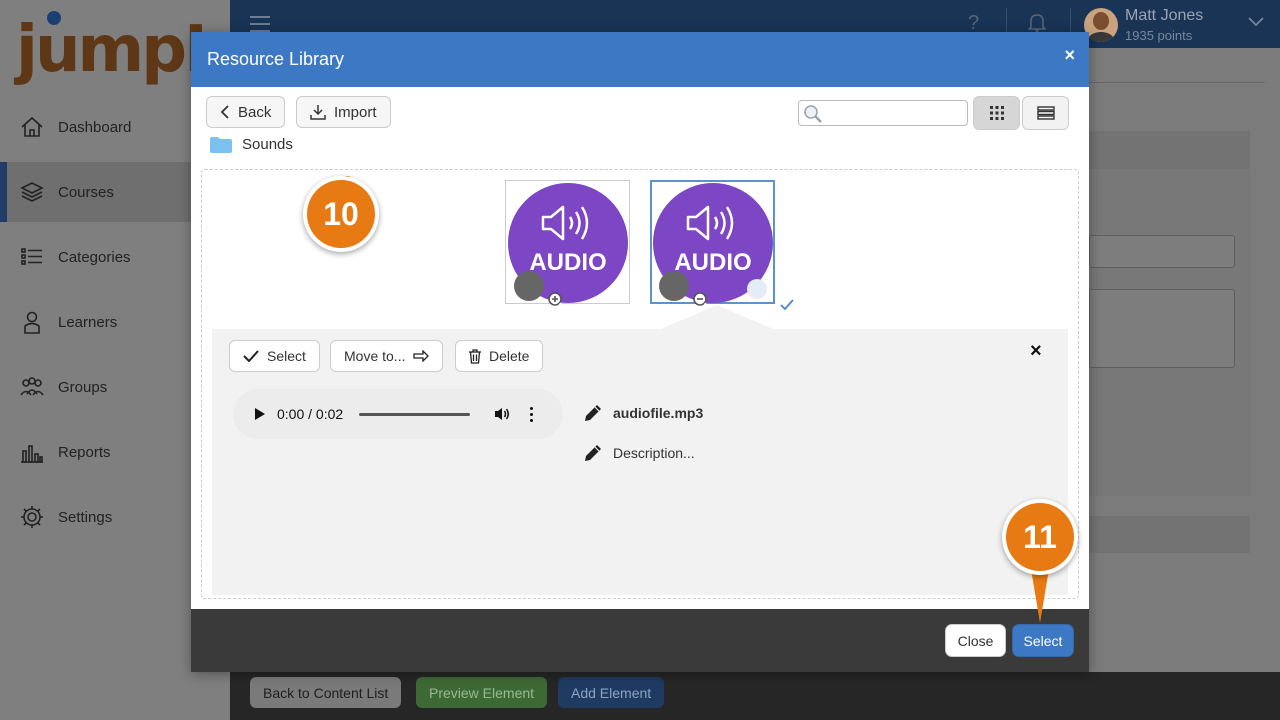 This screenshot has height=720, width=1280. I want to click on preview-element-button: Preview Element, so click(482, 692).